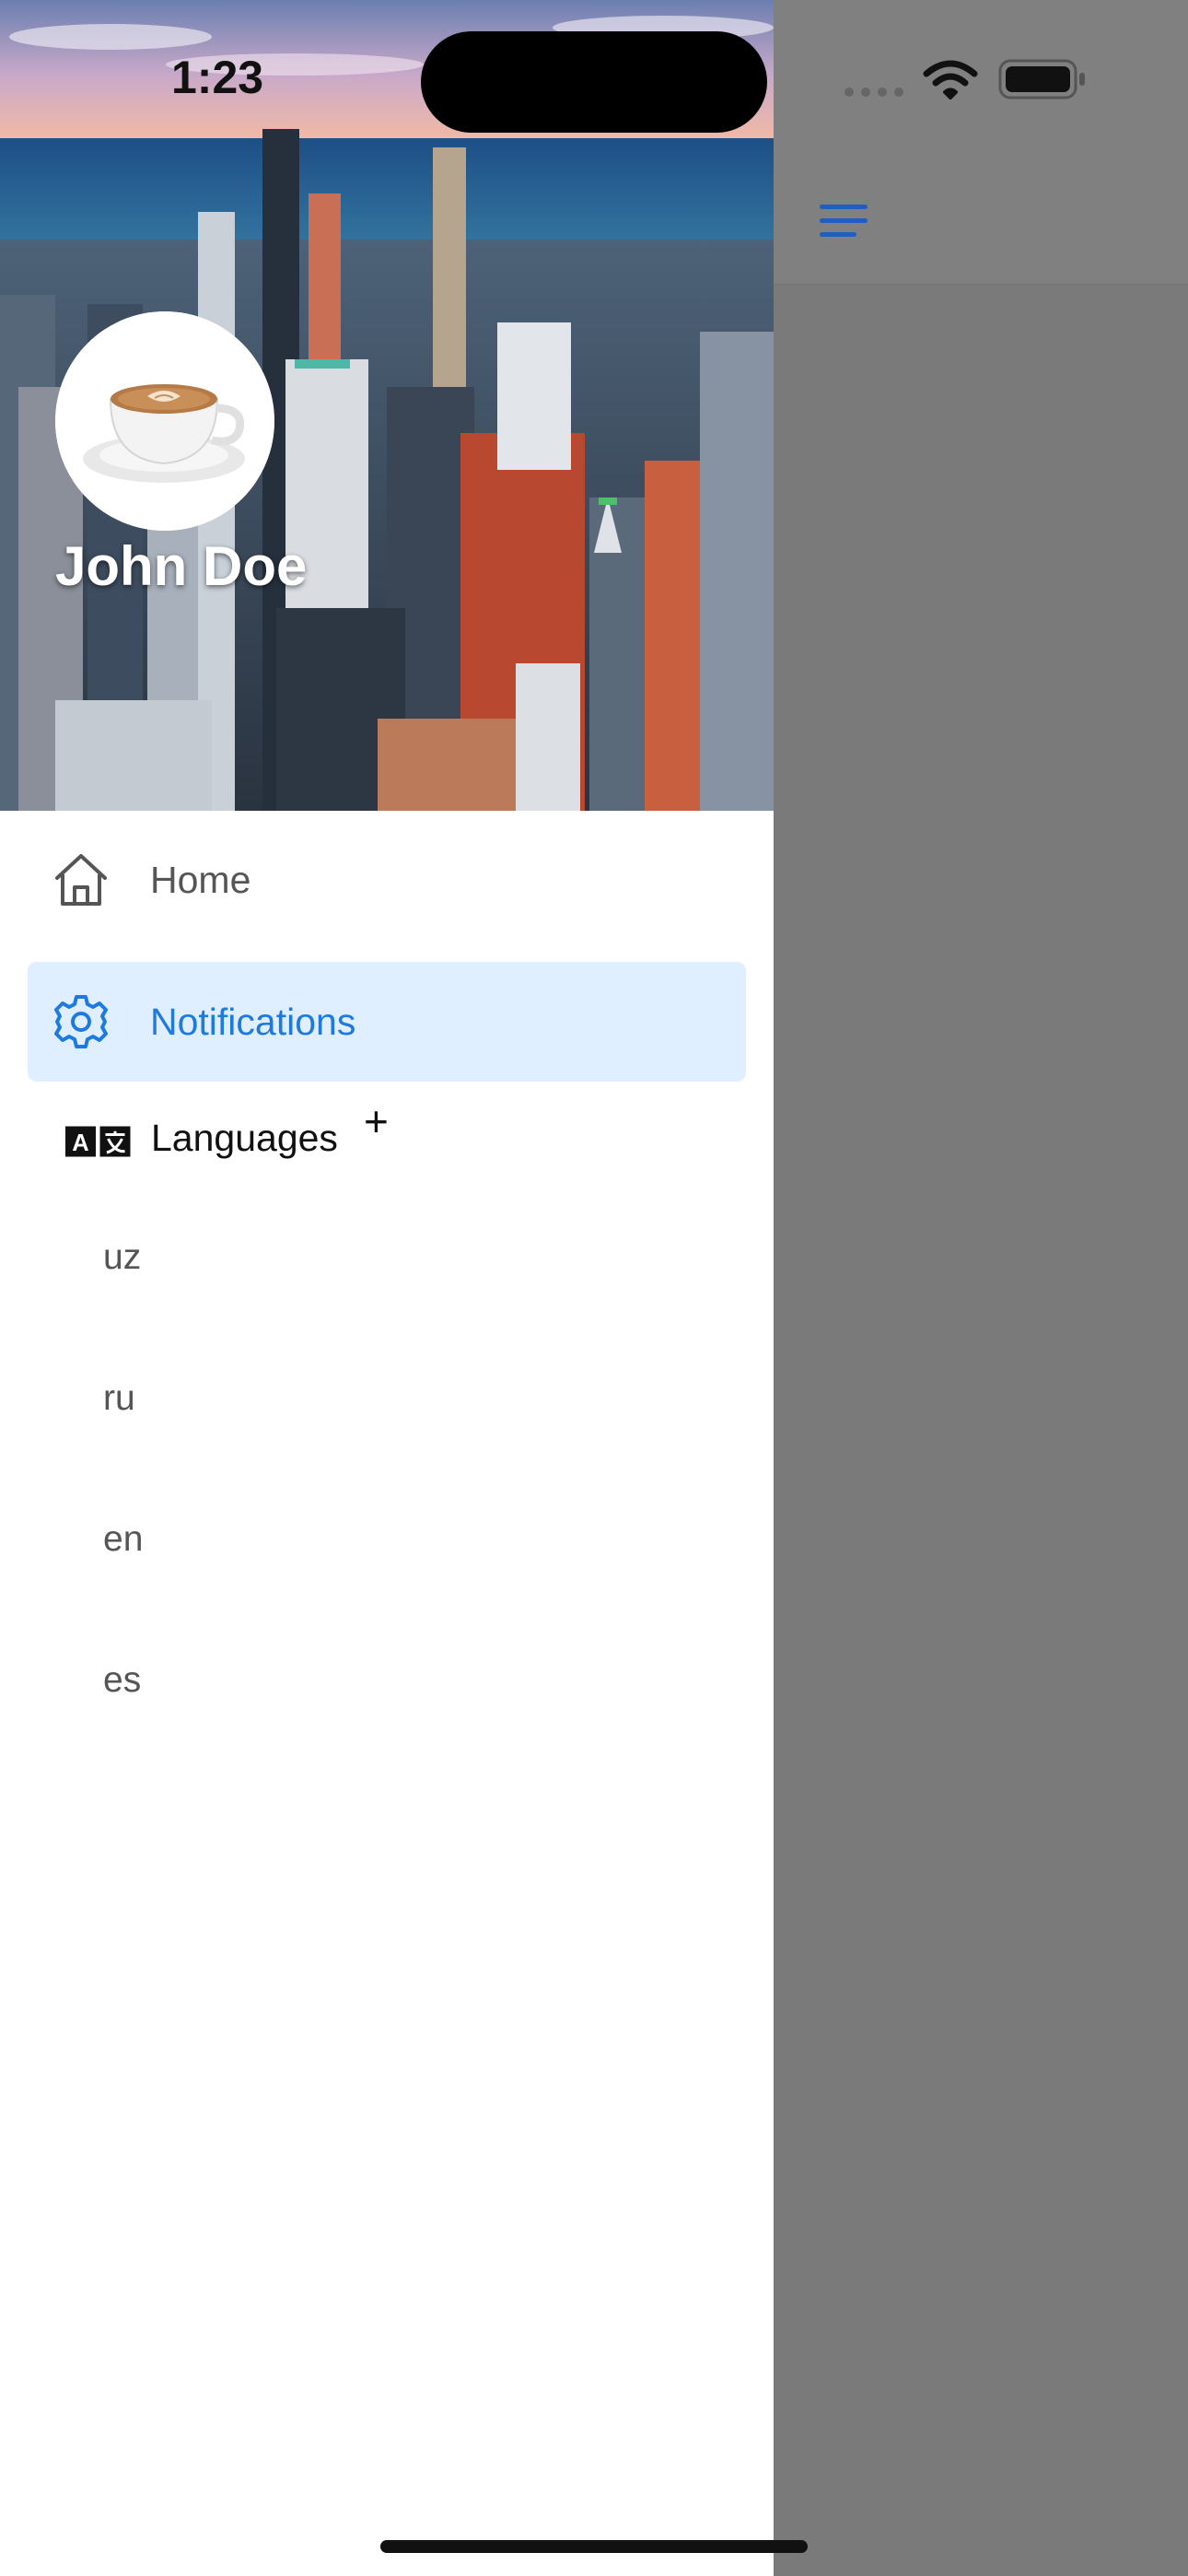  What do you see at coordinates (98, 1141) in the screenshot?
I see `translate-icon: A` at bounding box center [98, 1141].